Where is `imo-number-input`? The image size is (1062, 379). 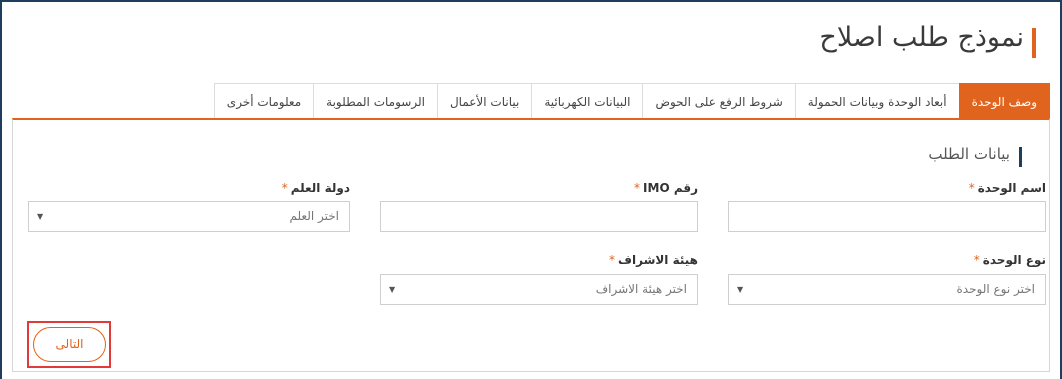
imo-number-input is located at coordinates (539, 216).